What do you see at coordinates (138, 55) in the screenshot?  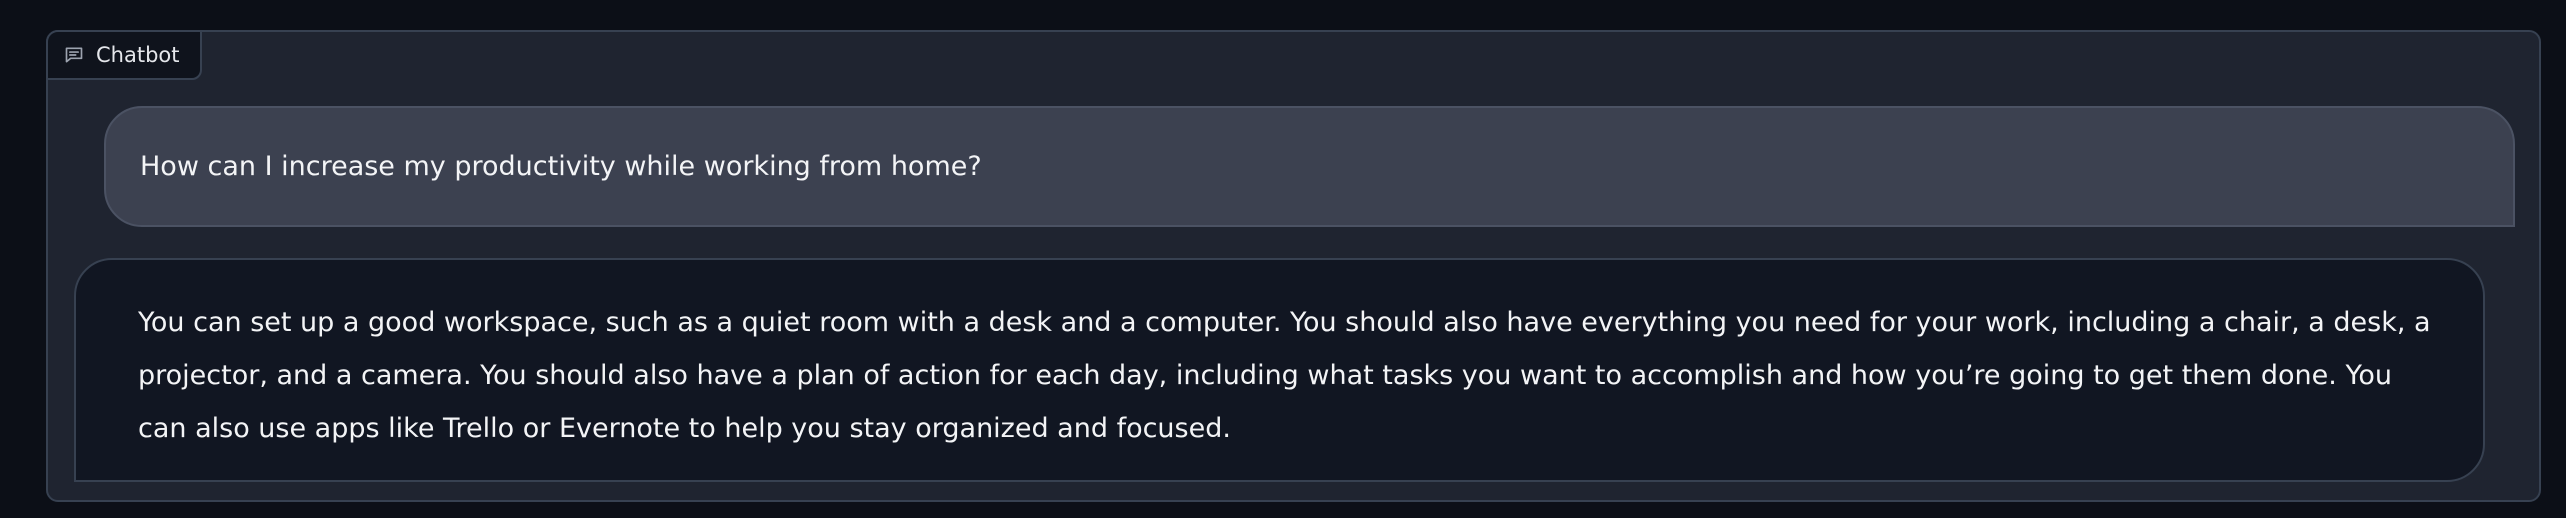 I see `chatbot-label-text: Chatbot` at bounding box center [138, 55].